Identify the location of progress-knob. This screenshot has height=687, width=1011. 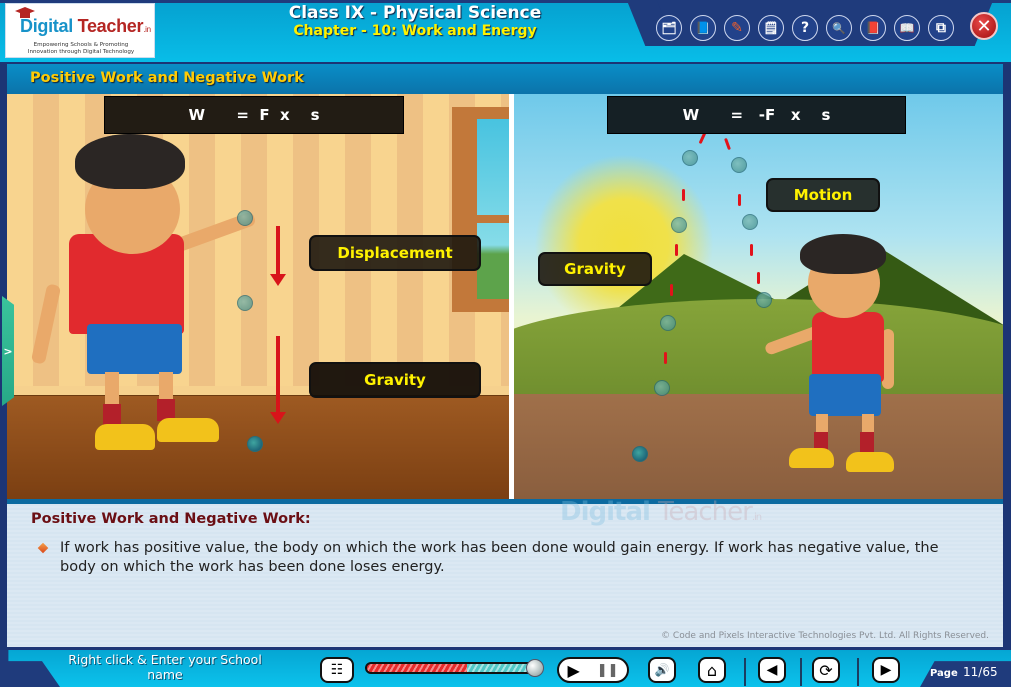
(535, 668).